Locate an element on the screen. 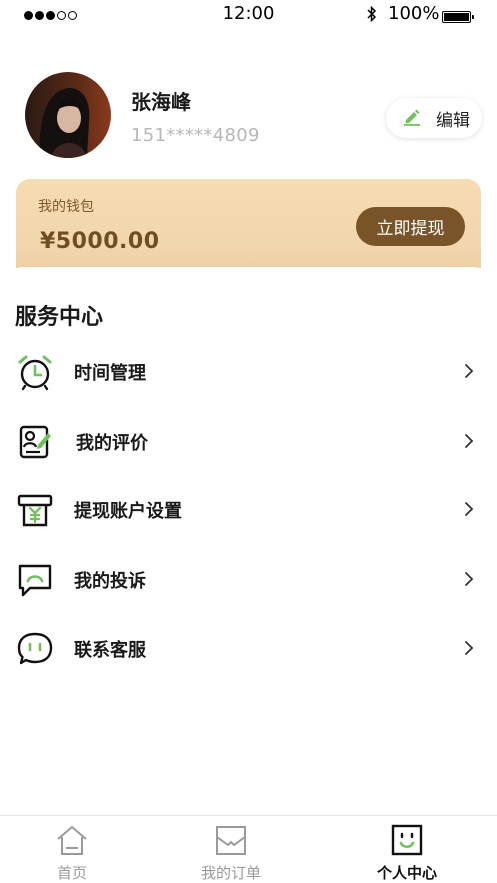  withdraw-now-button: 立即提现 is located at coordinates (410, 226).